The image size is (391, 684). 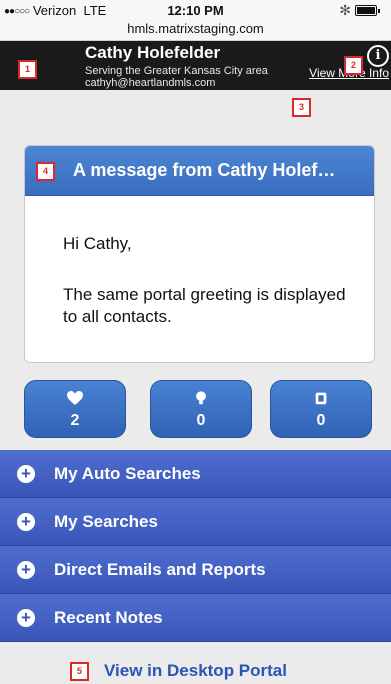 What do you see at coordinates (345, 10) in the screenshot?
I see `bluetooth-icon: ✻` at bounding box center [345, 10].